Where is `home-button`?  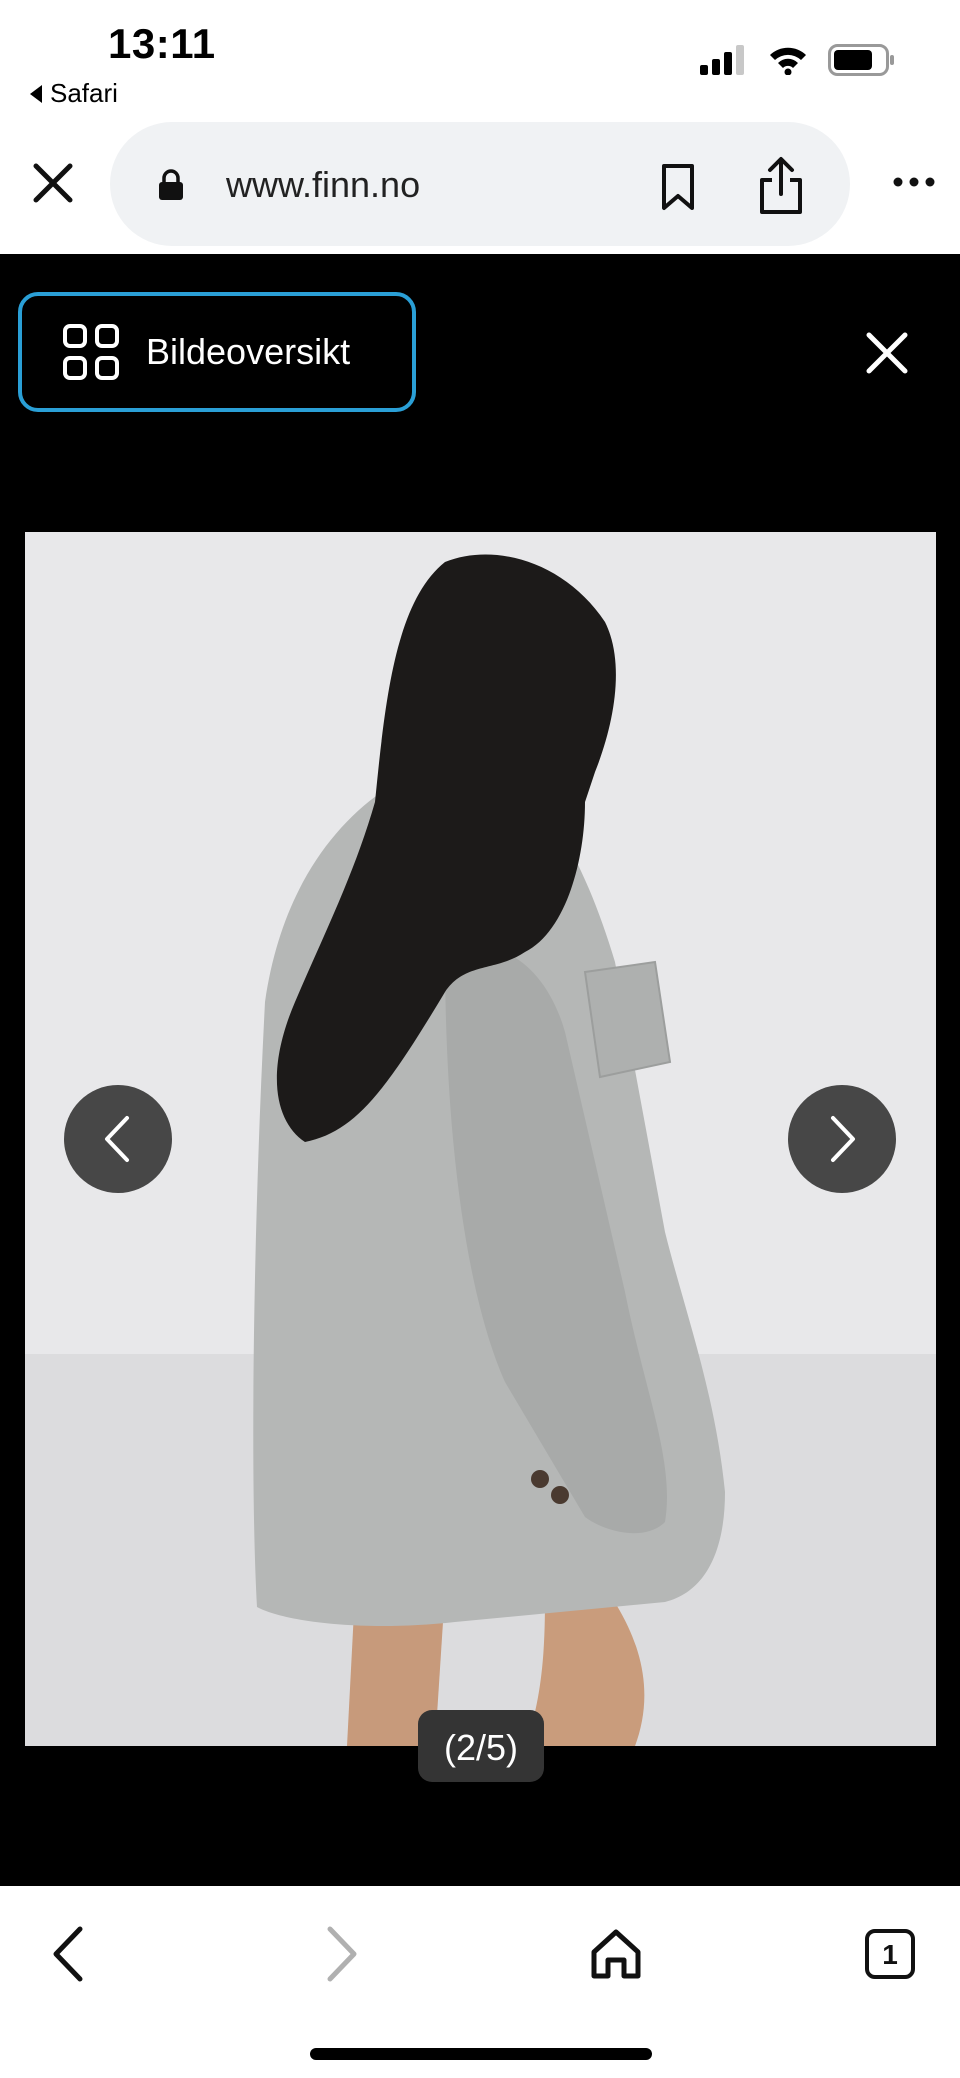
home-button is located at coordinates (616, 1954).